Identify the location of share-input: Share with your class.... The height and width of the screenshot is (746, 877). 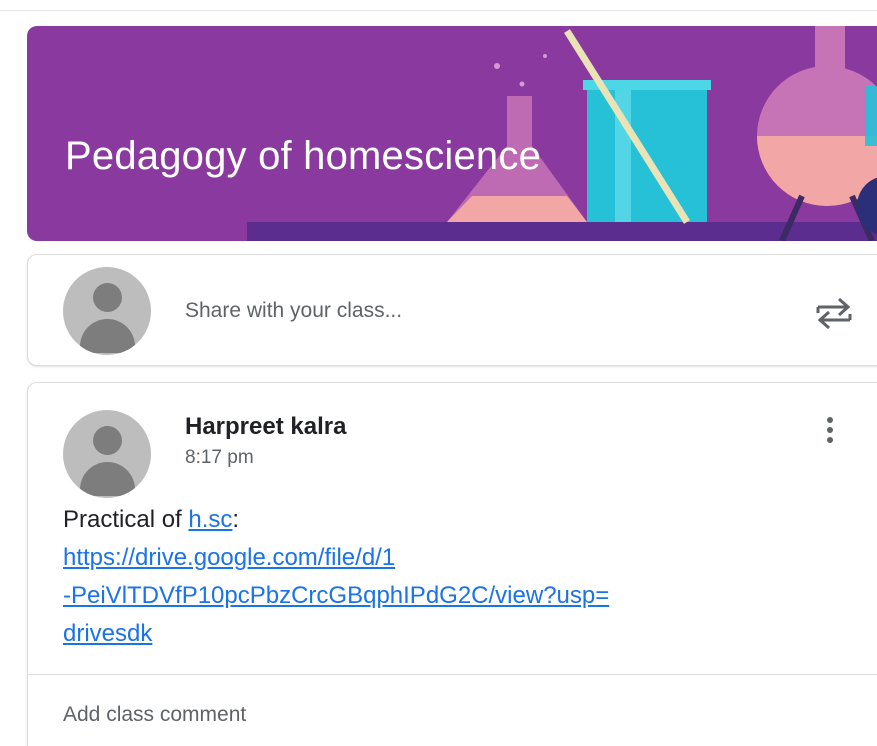
(293, 311).